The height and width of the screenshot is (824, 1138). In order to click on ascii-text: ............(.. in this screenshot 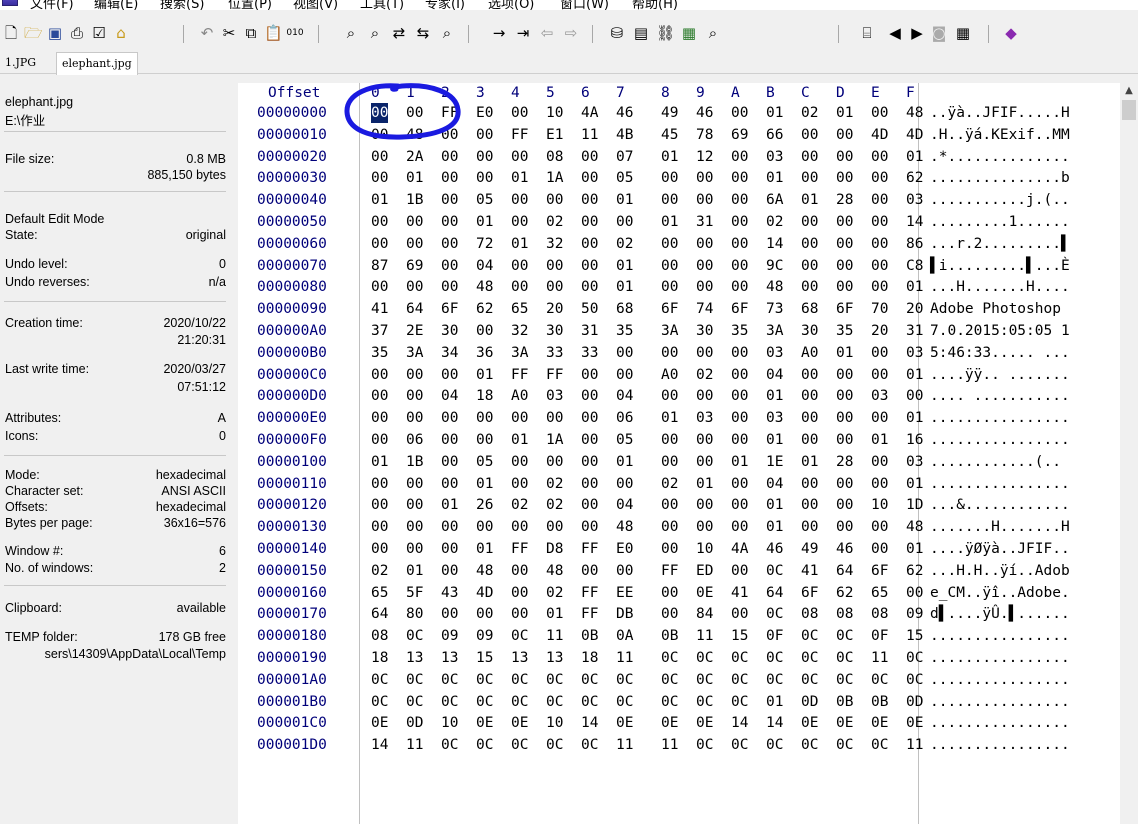, I will do `click(995, 462)`.